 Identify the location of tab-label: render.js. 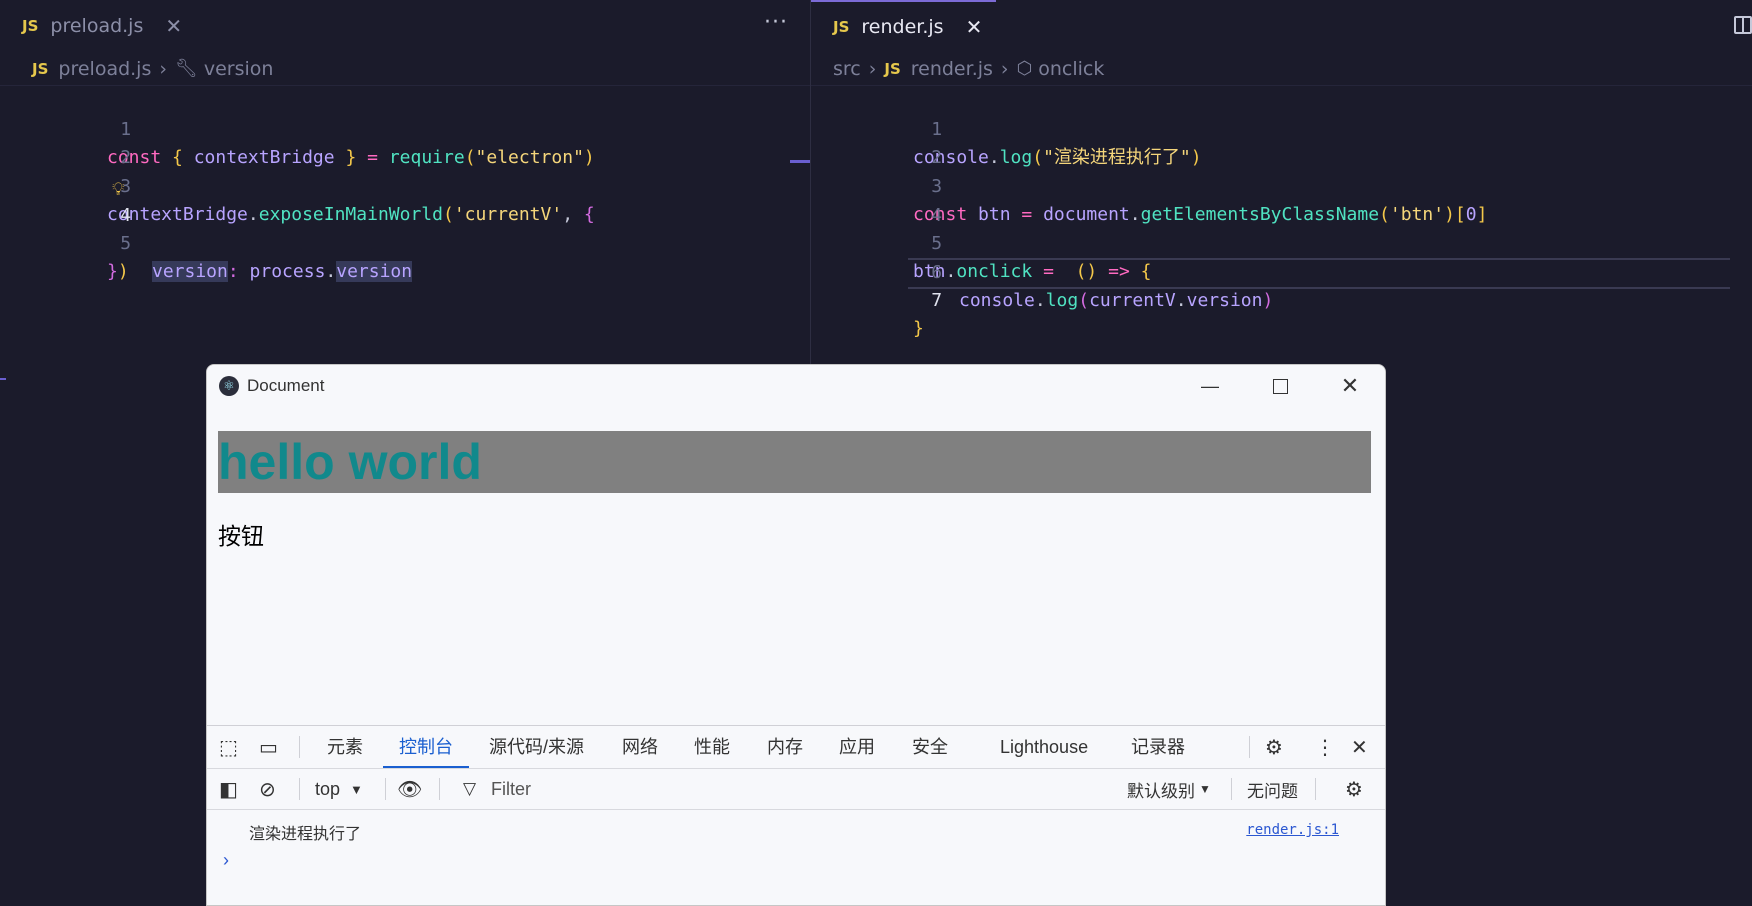
(902, 27).